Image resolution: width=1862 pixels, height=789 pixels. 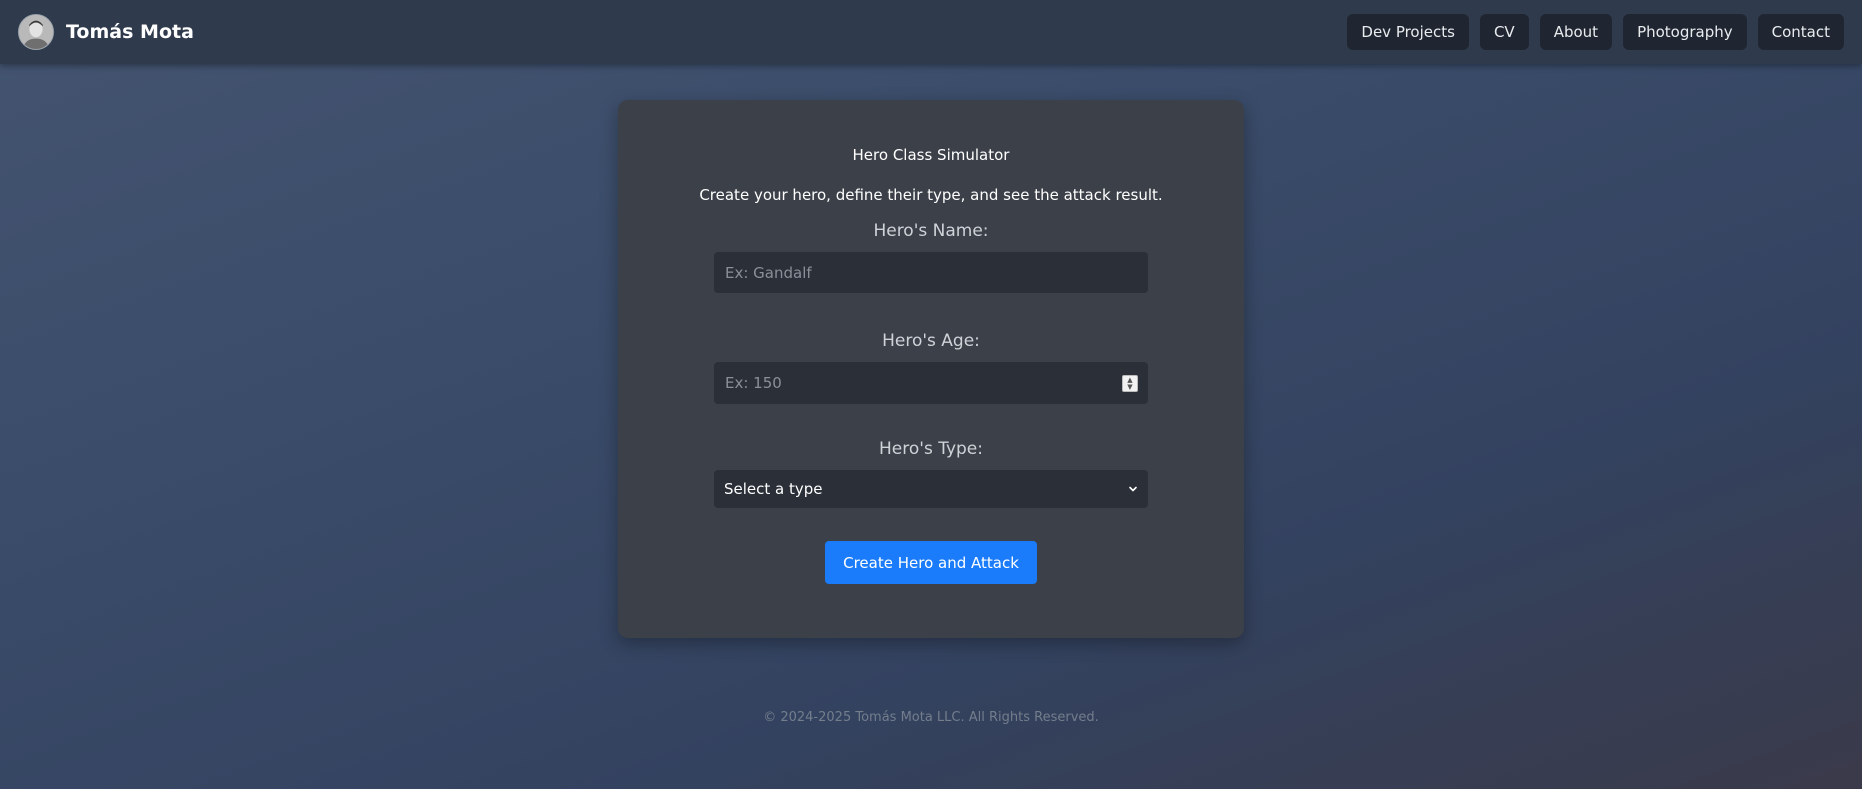 What do you see at coordinates (130, 32) in the screenshot?
I see `brand-name: Tomás Mota` at bounding box center [130, 32].